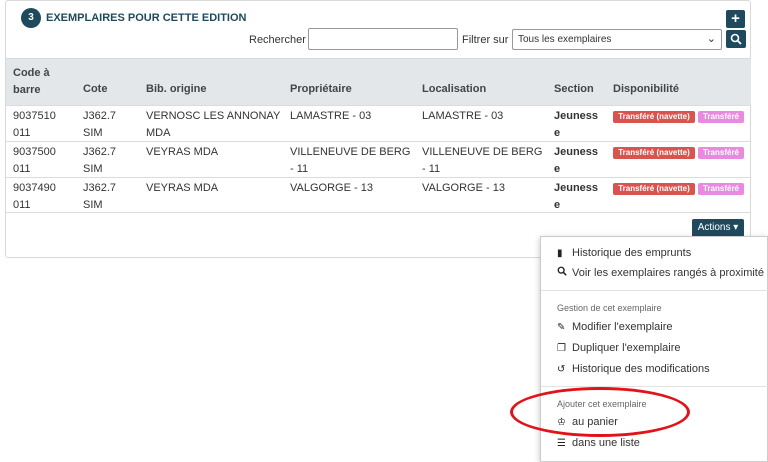  What do you see at coordinates (463, 188) in the screenshot?
I see `cell-localisation: VALGORGE - 13` at bounding box center [463, 188].